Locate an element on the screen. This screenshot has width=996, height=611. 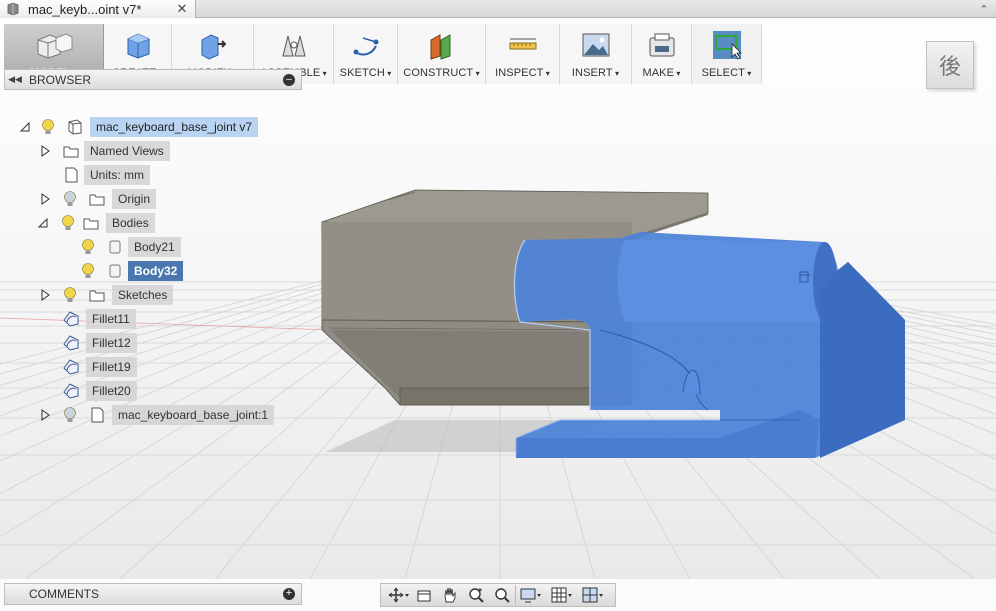
tree-node-label: Fillet19 is located at coordinates (111, 367).